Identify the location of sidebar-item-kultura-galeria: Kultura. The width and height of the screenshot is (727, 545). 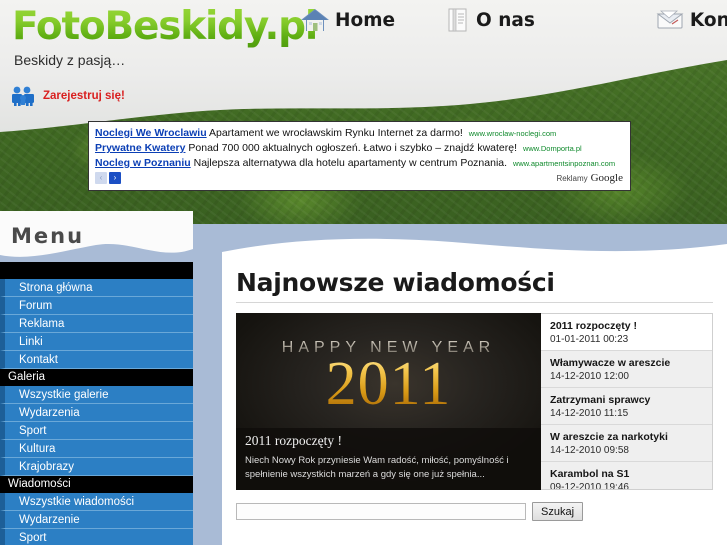
(96, 449).